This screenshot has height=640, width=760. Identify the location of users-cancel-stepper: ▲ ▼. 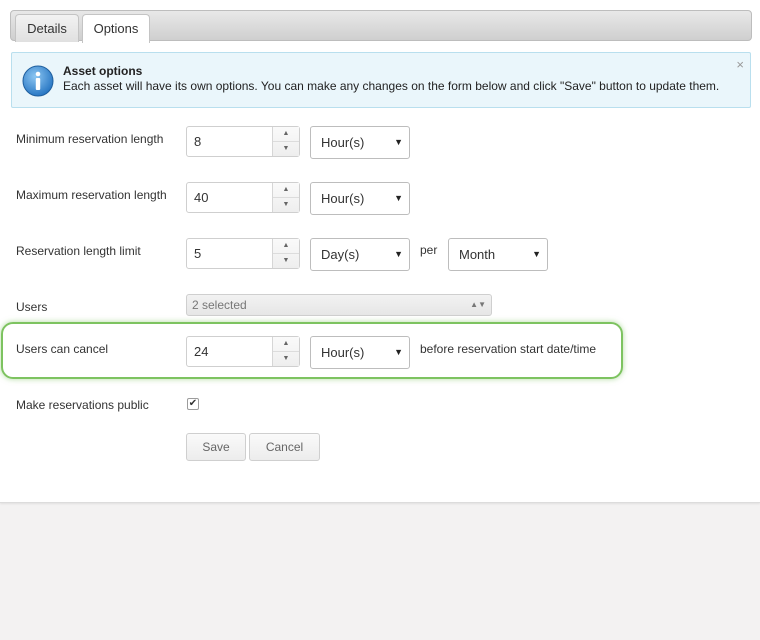
(243, 351).